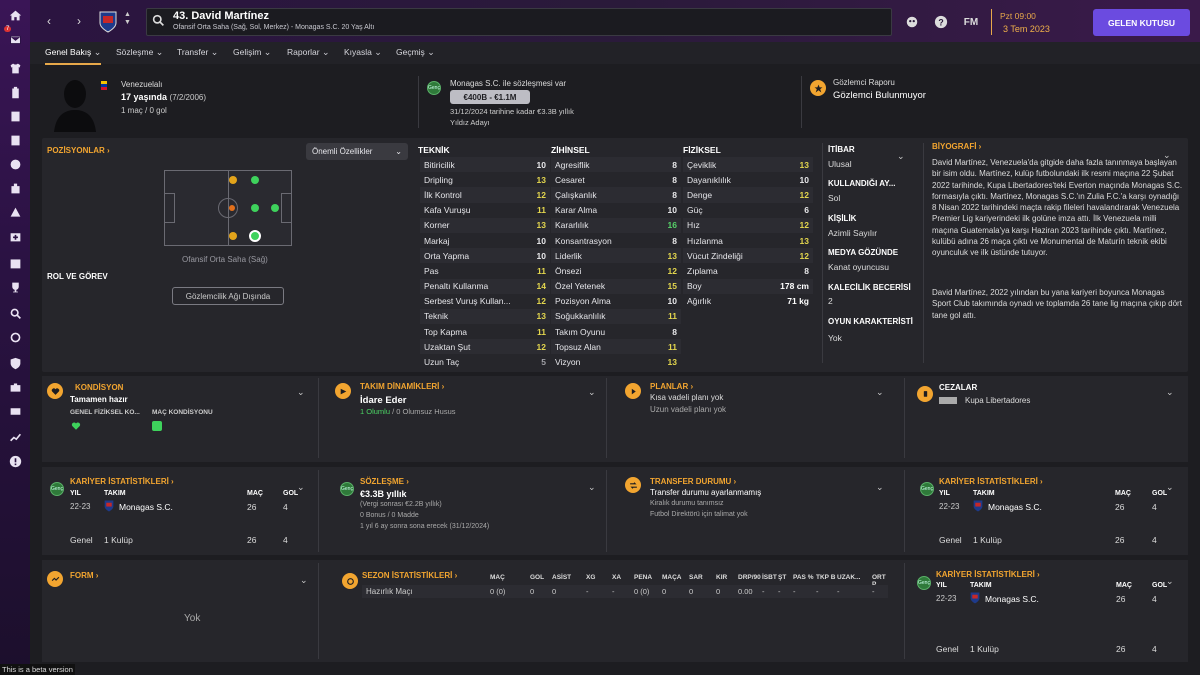  Describe the element at coordinates (912, 22) in the screenshot. I see `notifications-icon` at that location.